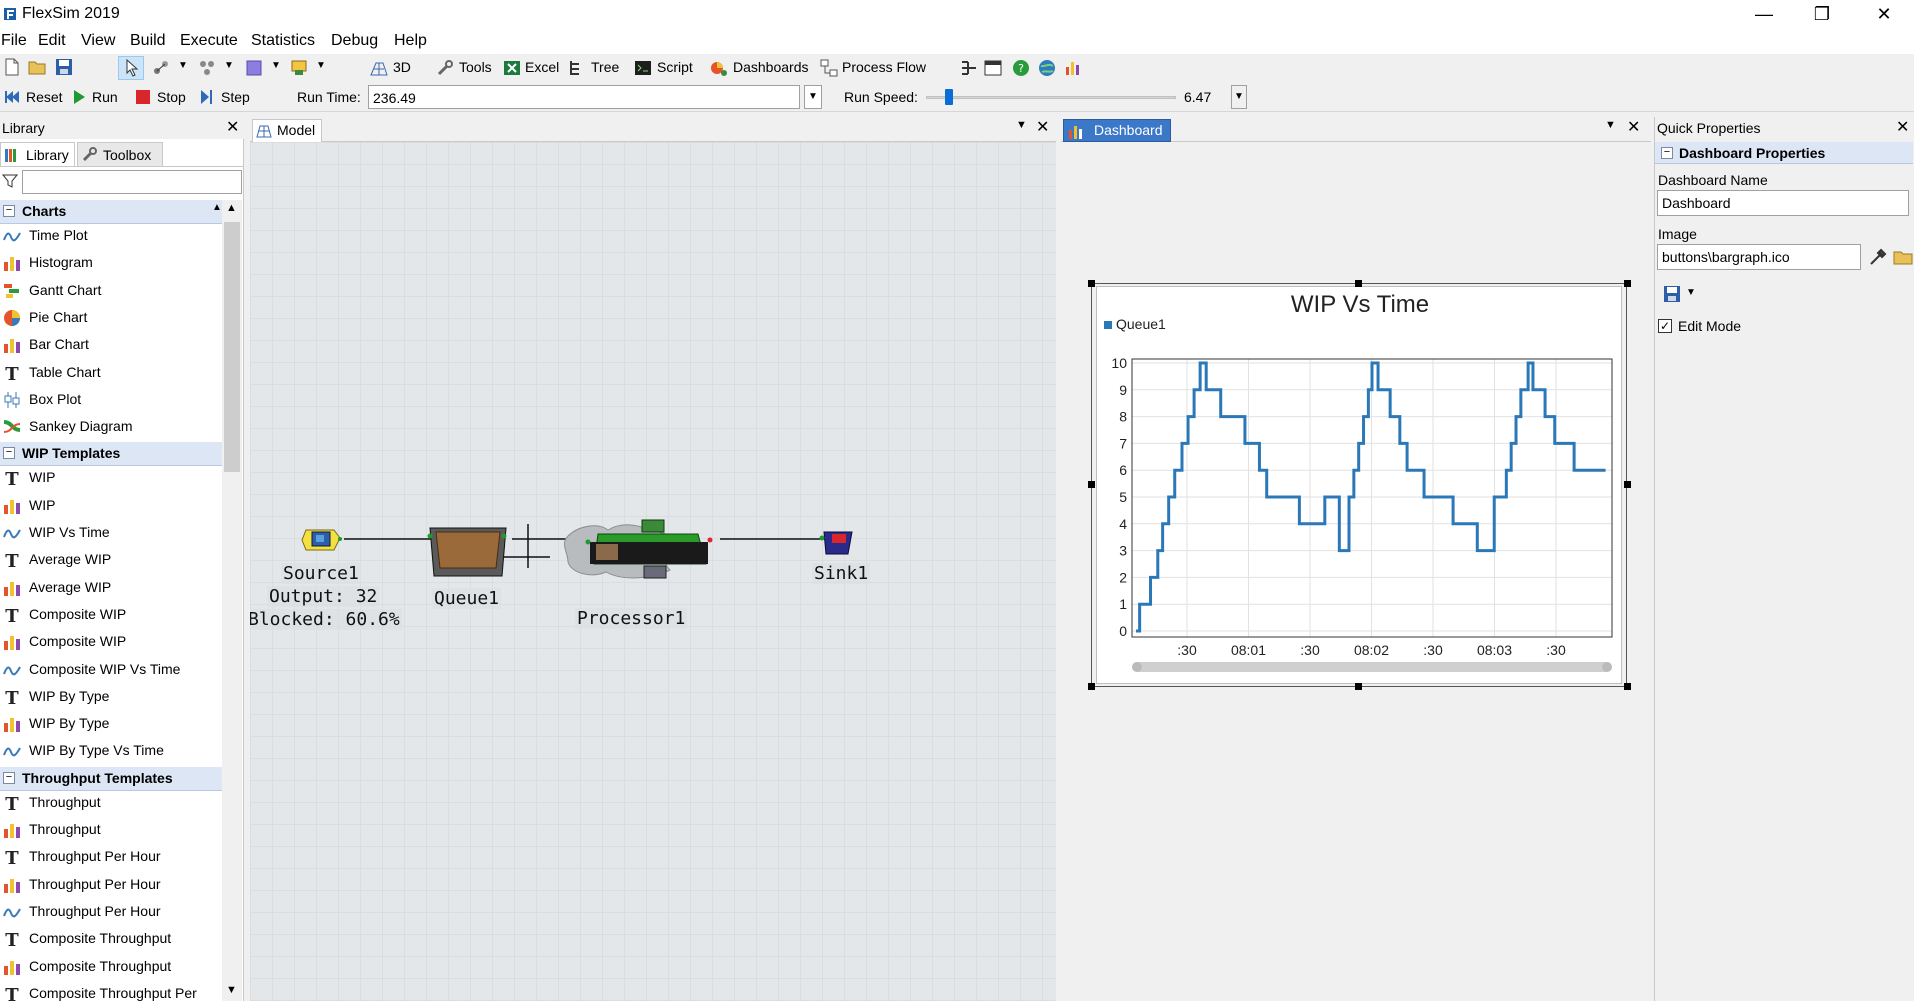 This screenshot has width=1914, height=1001. What do you see at coordinates (209, 41) in the screenshot?
I see `menu-execute: Execute` at bounding box center [209, 41].